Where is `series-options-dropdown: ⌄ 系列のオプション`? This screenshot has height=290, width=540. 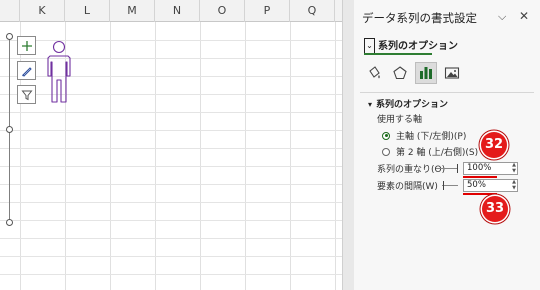
series-options-dropdown: ⌄ 系列のオプション is located at coordinates (411, 45).